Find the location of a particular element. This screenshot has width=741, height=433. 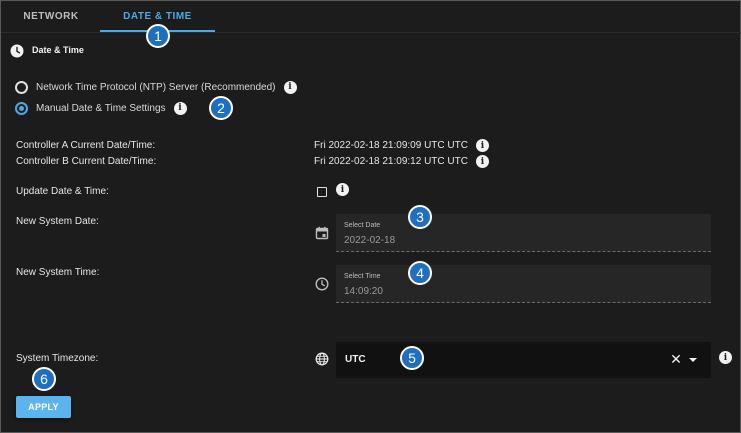

callout-5: 5 is located at coordinates (412, 358).